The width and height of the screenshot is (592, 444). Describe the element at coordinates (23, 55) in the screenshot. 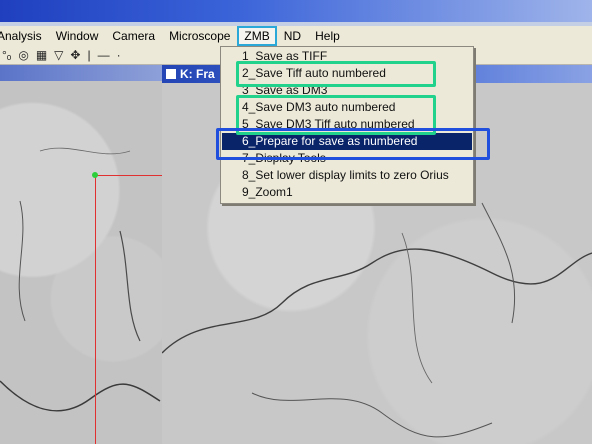

I see `target-icon: ◎` at that location.